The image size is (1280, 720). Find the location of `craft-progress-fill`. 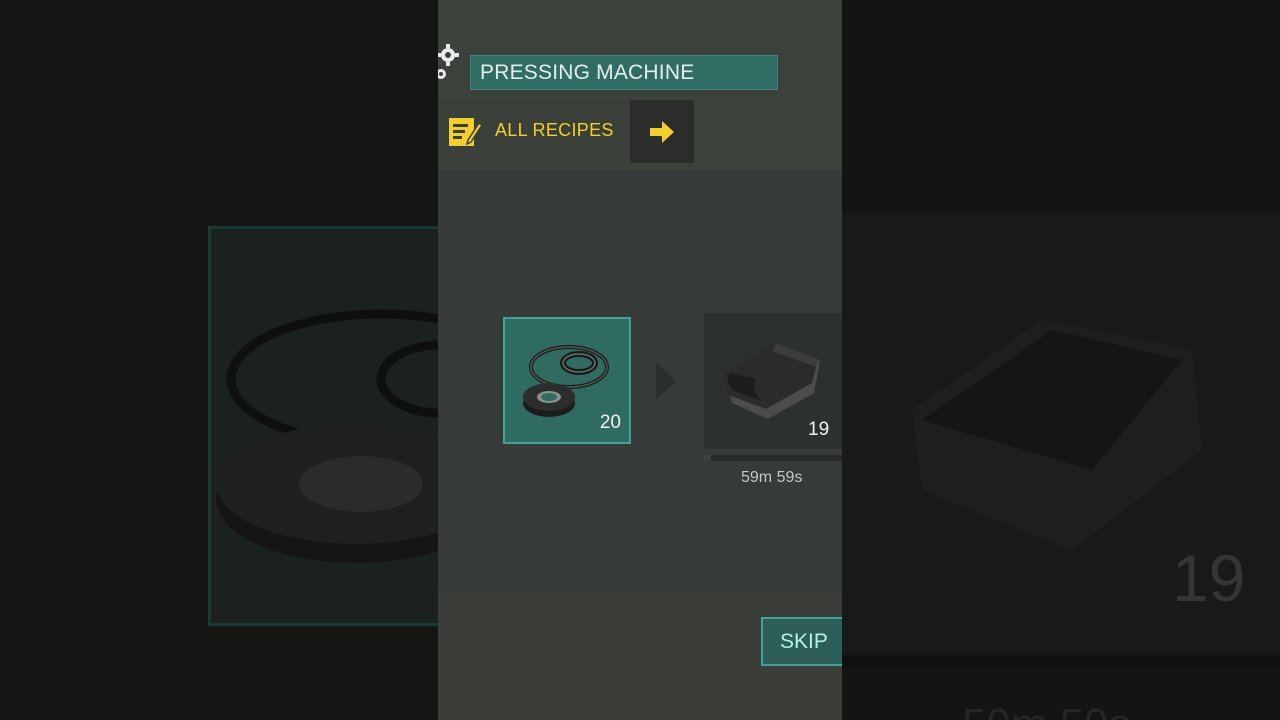

craft-progress-fill is located at coordinates (707, 458).